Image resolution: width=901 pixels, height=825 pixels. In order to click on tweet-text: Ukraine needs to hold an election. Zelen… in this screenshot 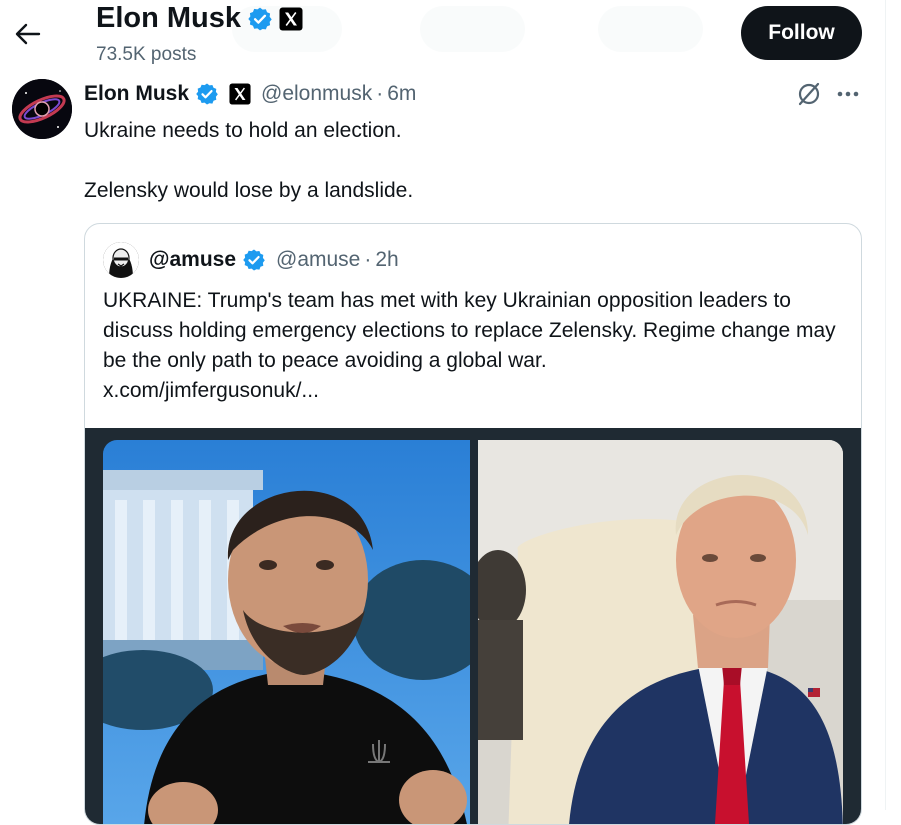, I will do `click(249, 160)`.